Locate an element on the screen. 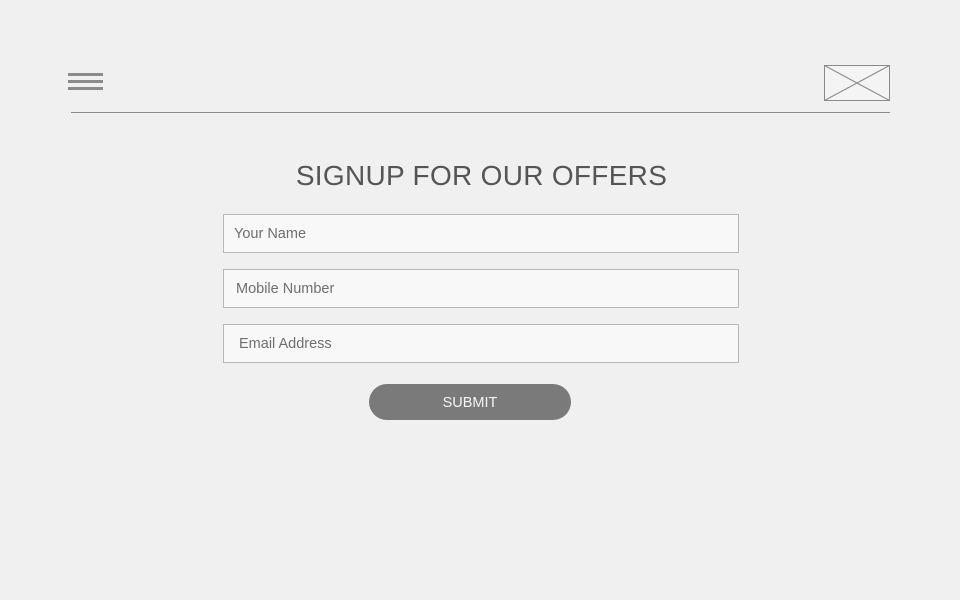 The width and height of the screenshot is (960, 600). email-address-input is located at coordinates (481, 343).